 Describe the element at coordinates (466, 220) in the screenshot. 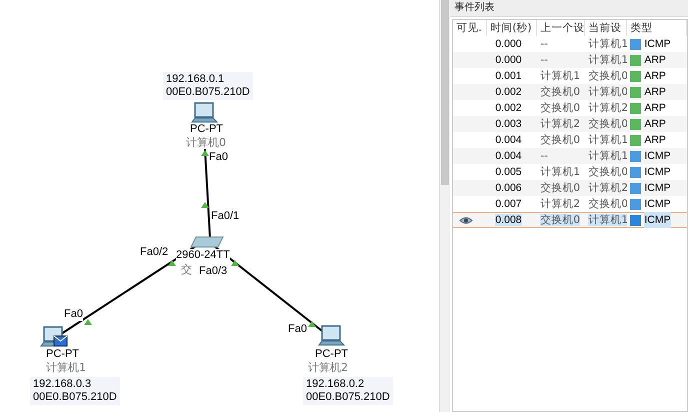

I see `eye-icon` at that location.